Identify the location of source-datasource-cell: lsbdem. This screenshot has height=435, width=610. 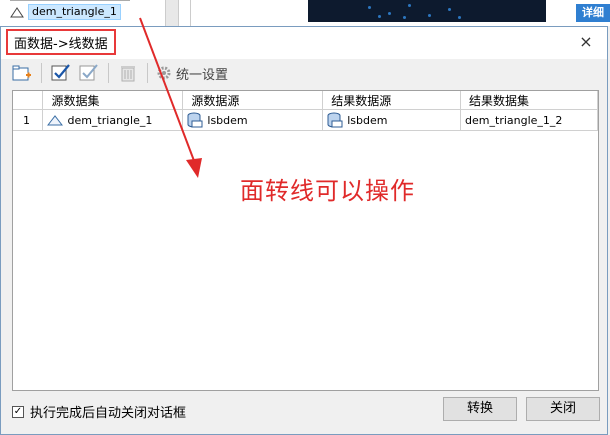
(253, 120).